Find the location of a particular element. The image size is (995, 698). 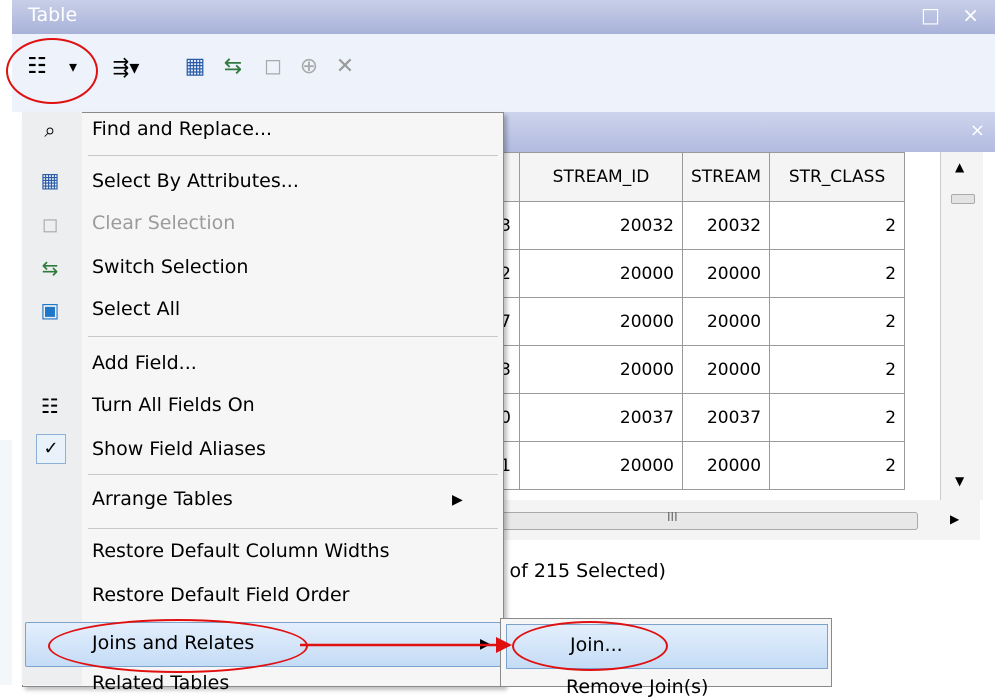

menu-item-show-field-aliases: Show Field Aliases is located at coordinates (179, 449).